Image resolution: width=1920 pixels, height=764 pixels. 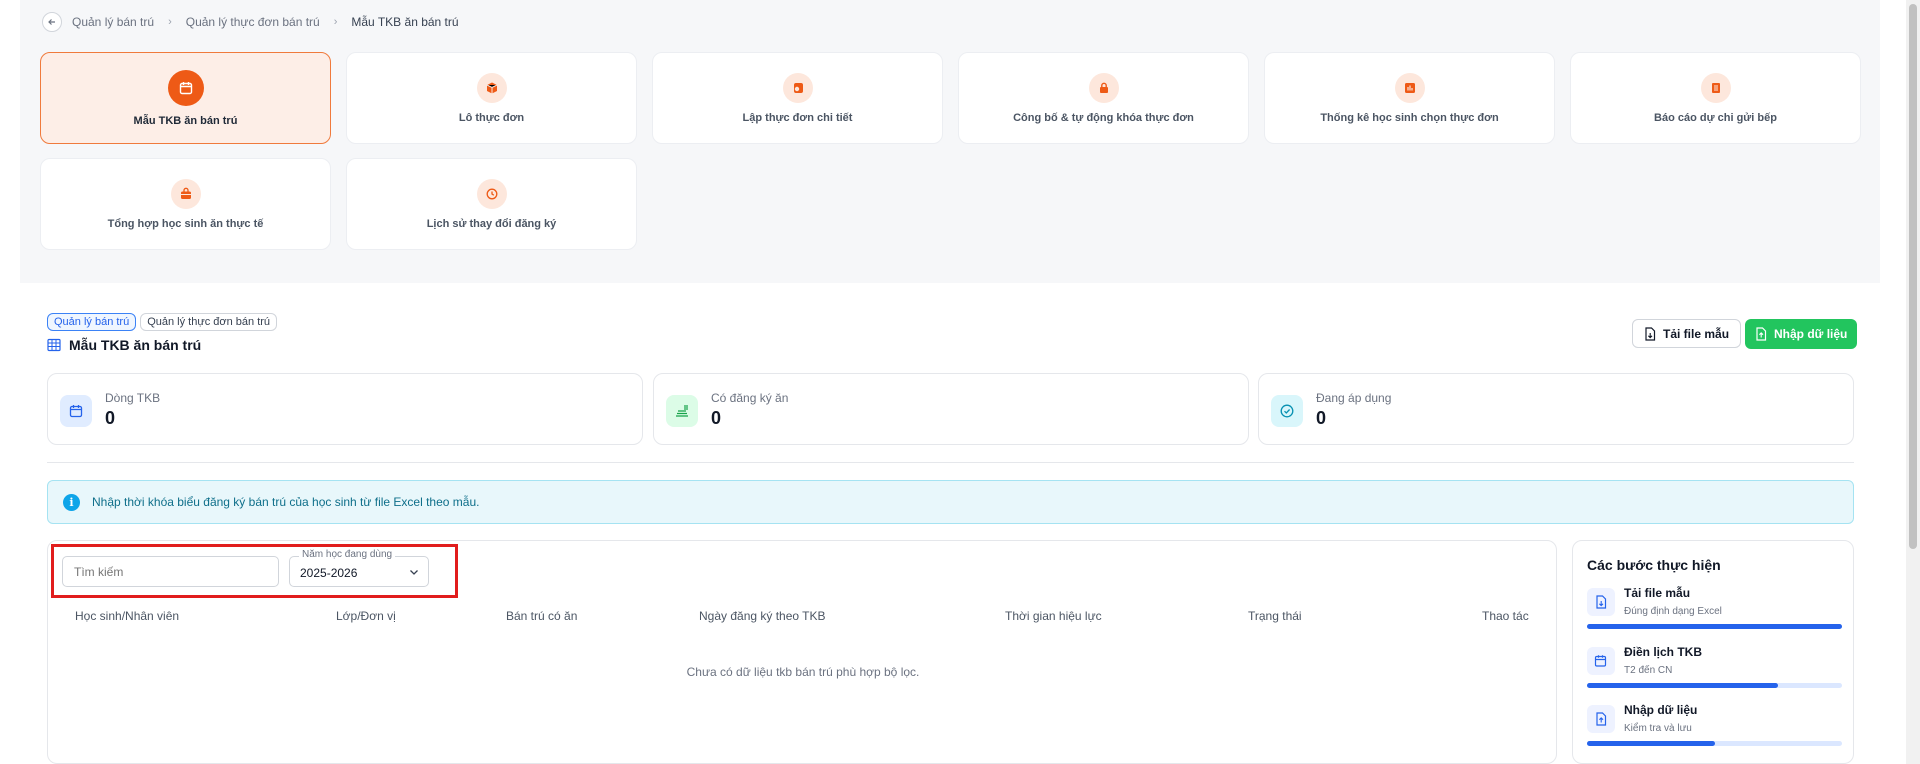 What do you see at coordinates (185, 223) in the screenshot?
I see `tile-label: Tổng hợp học sinh ăn thực tế` at bounding box center [185, 223].